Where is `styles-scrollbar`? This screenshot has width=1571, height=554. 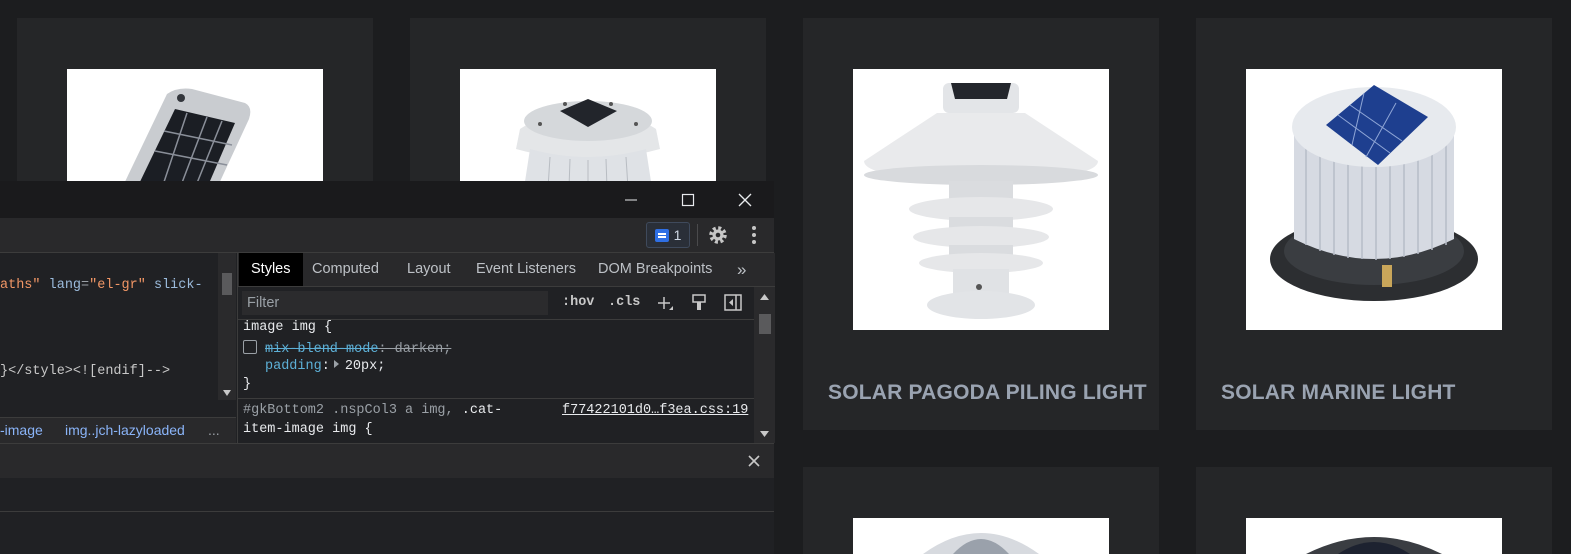
styles-scrollbar is located at coordinates (764, 365).